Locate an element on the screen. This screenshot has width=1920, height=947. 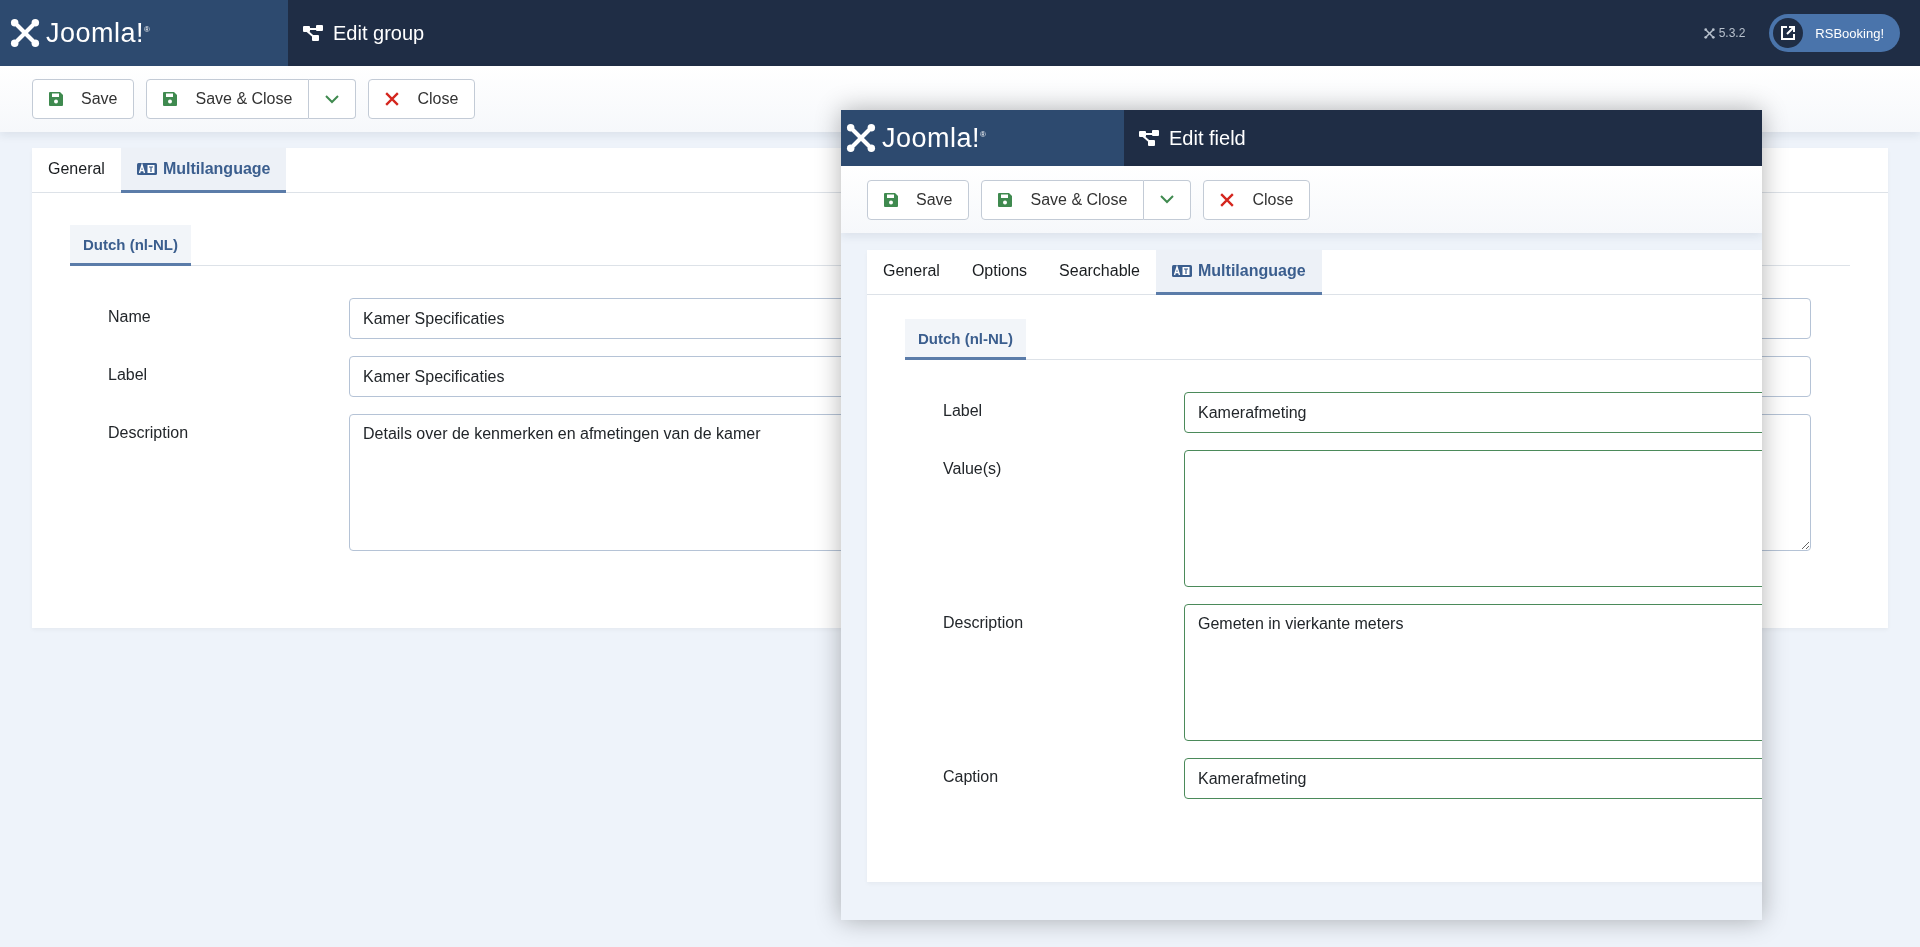
tab: Searchable is located at coordinates (1099, 272).